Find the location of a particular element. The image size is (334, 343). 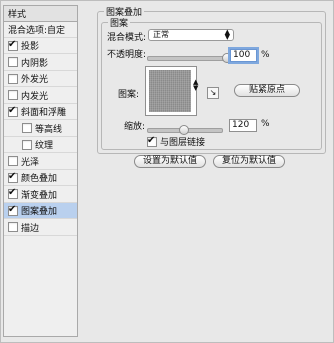

style-item: 斜面和浮雕 is located at coordinates (40, 112).